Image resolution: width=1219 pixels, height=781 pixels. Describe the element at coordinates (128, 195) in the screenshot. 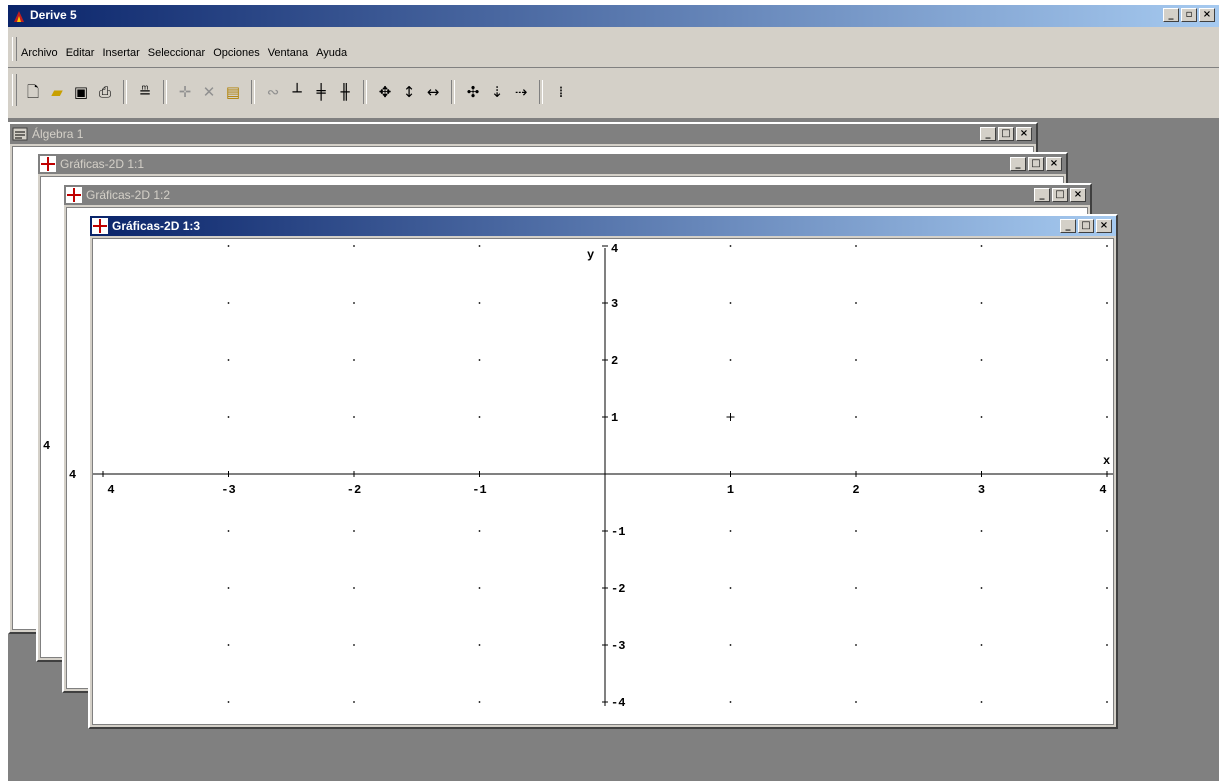

I see `graph-window-1-2-title: Gráficas-2D 1:2` at that location.